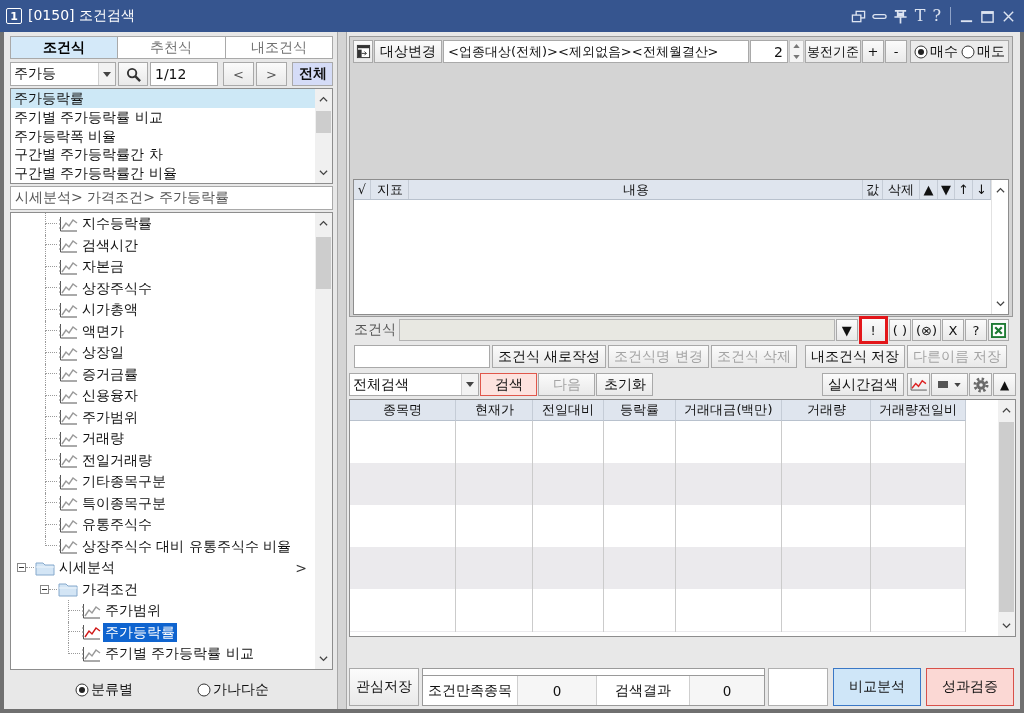  I want to click on search-button, so click(133, 74).